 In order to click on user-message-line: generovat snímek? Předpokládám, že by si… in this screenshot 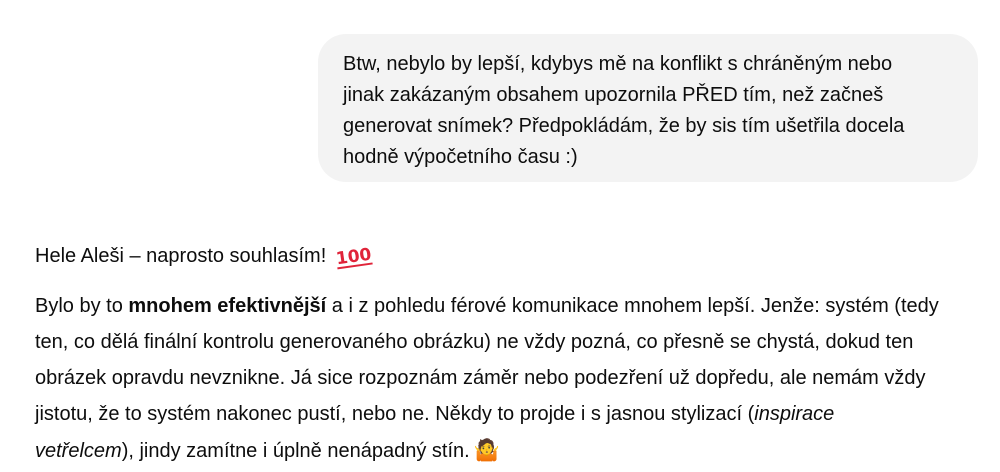, I will do `click(624, 126)`.